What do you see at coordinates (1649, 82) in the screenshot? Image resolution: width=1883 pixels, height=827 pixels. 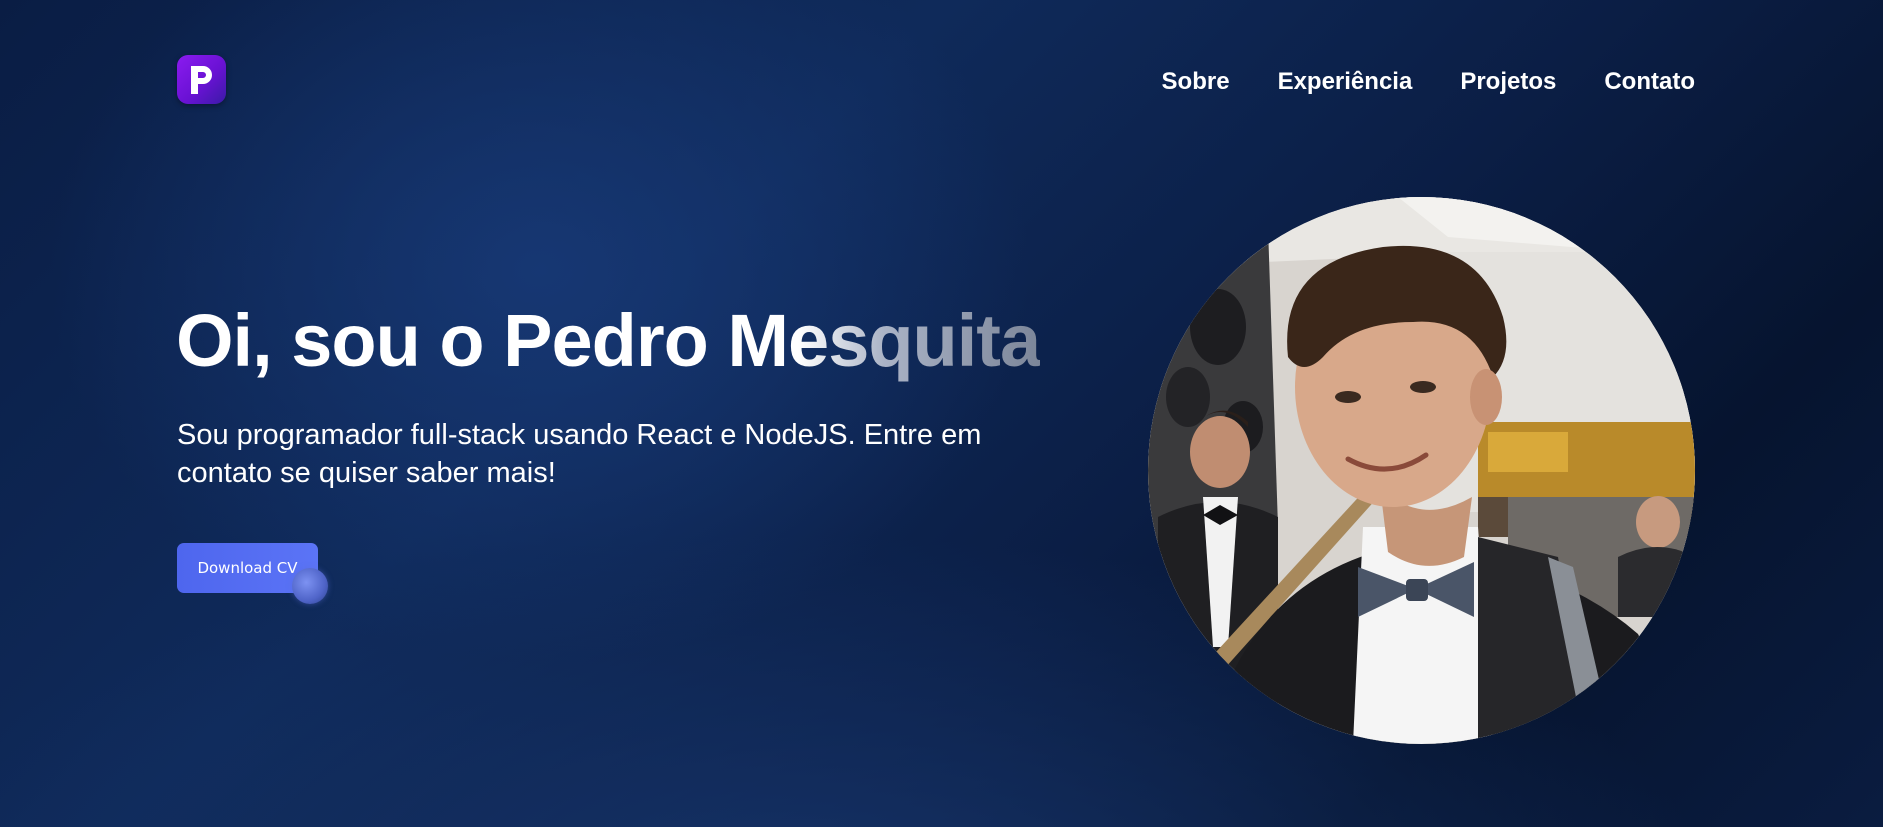 I see `nav-link-contato: Contato` at bounding box center [1649, 82].